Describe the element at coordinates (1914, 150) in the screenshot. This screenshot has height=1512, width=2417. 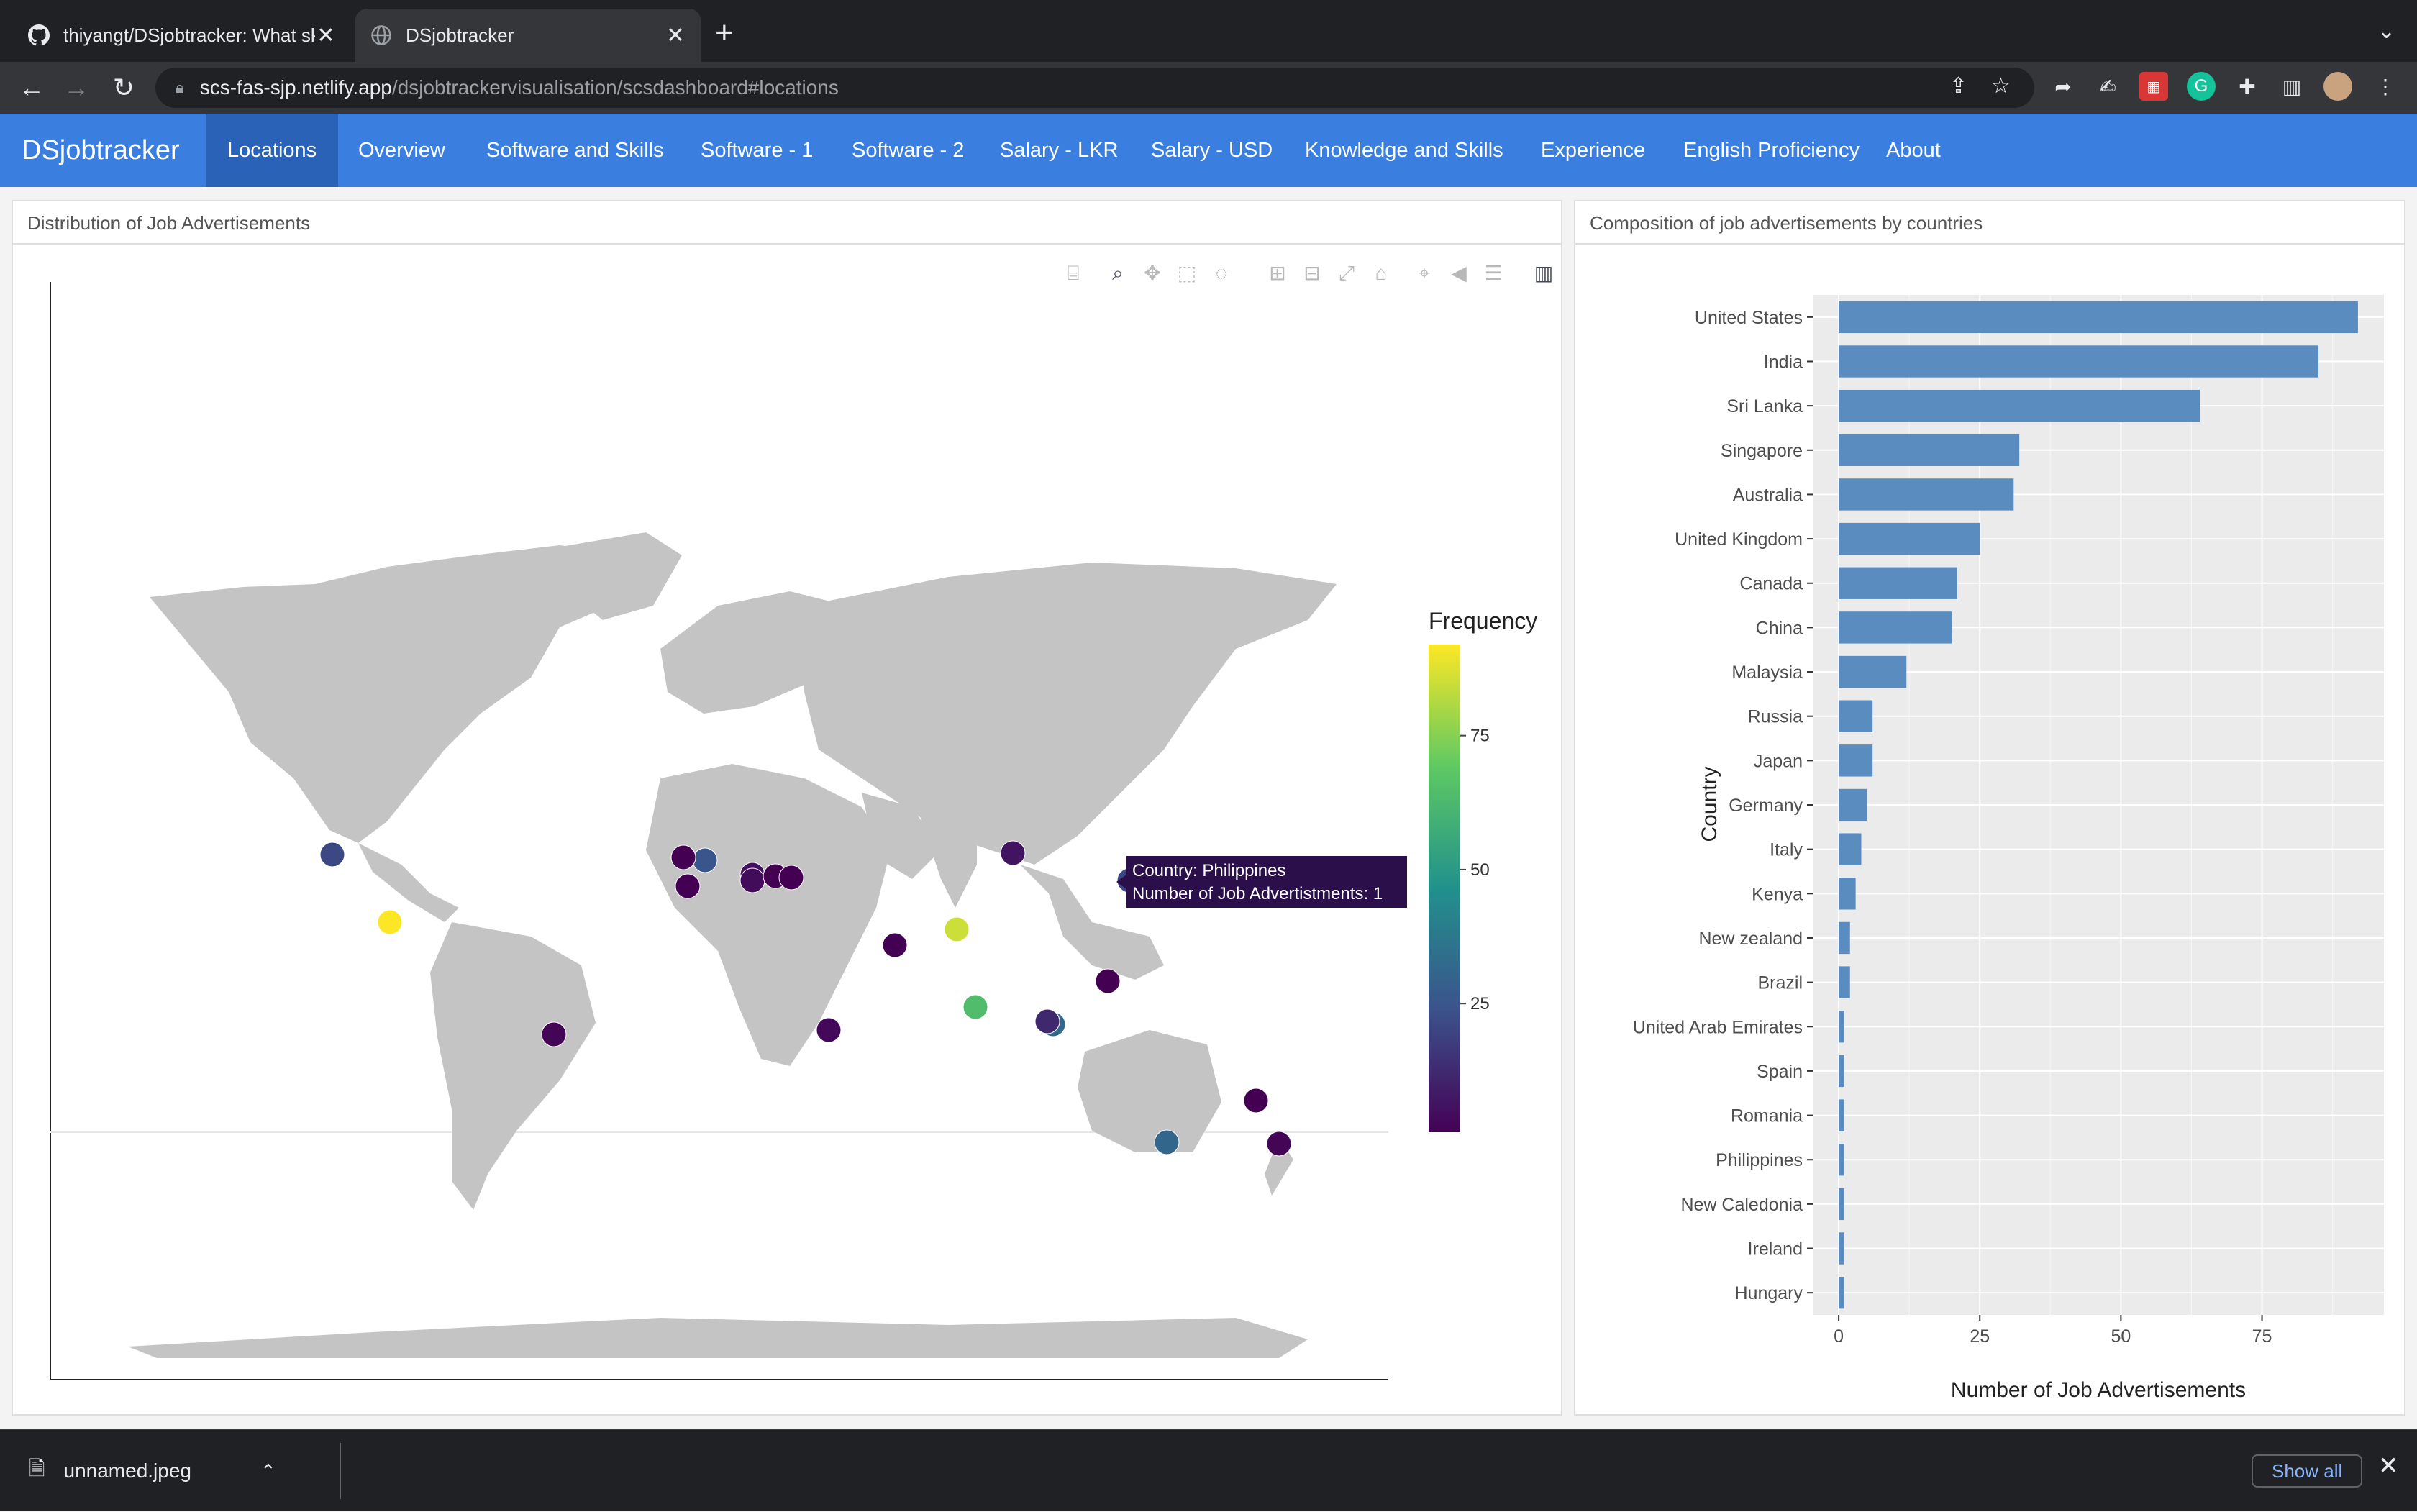
I see `nav-about: About` at that location.